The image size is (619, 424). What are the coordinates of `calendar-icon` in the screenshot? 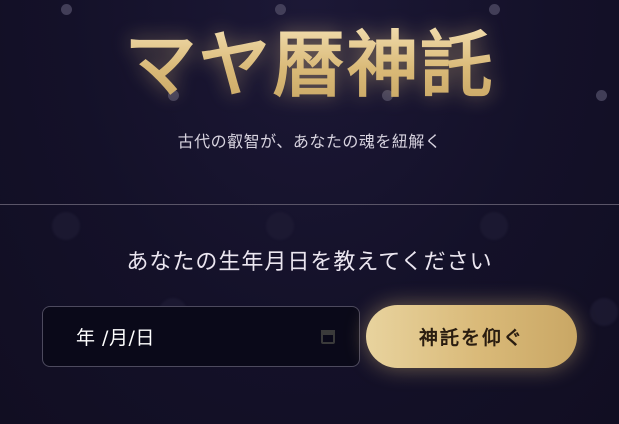 It's located at (328, 336).